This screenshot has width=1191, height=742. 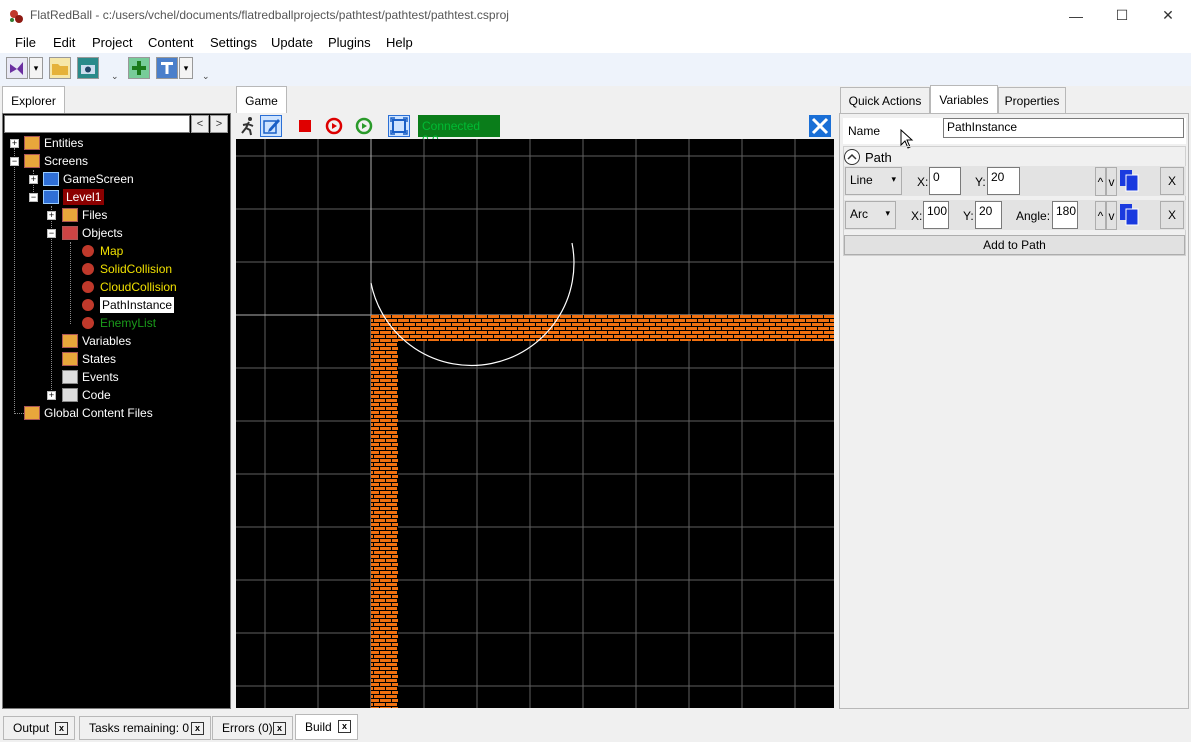 What do you see at coordinates (33, 197) in the screenshot?
I see `collapse-level1: −` at bounding box center [33, 197].